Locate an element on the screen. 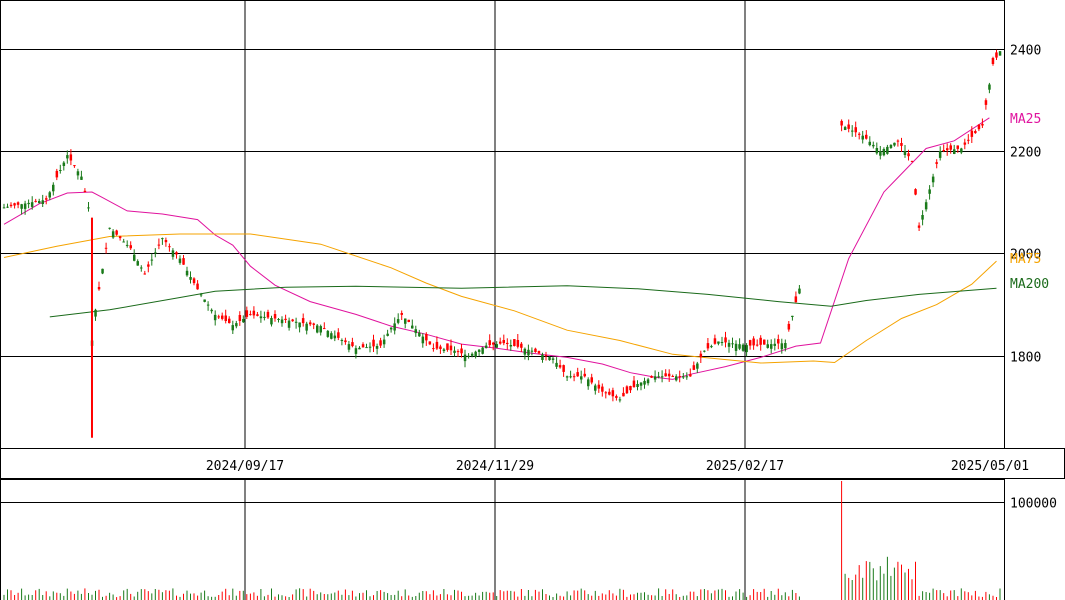  x-tick-label: 2024/11/29 is located at coordinates (495, 466).